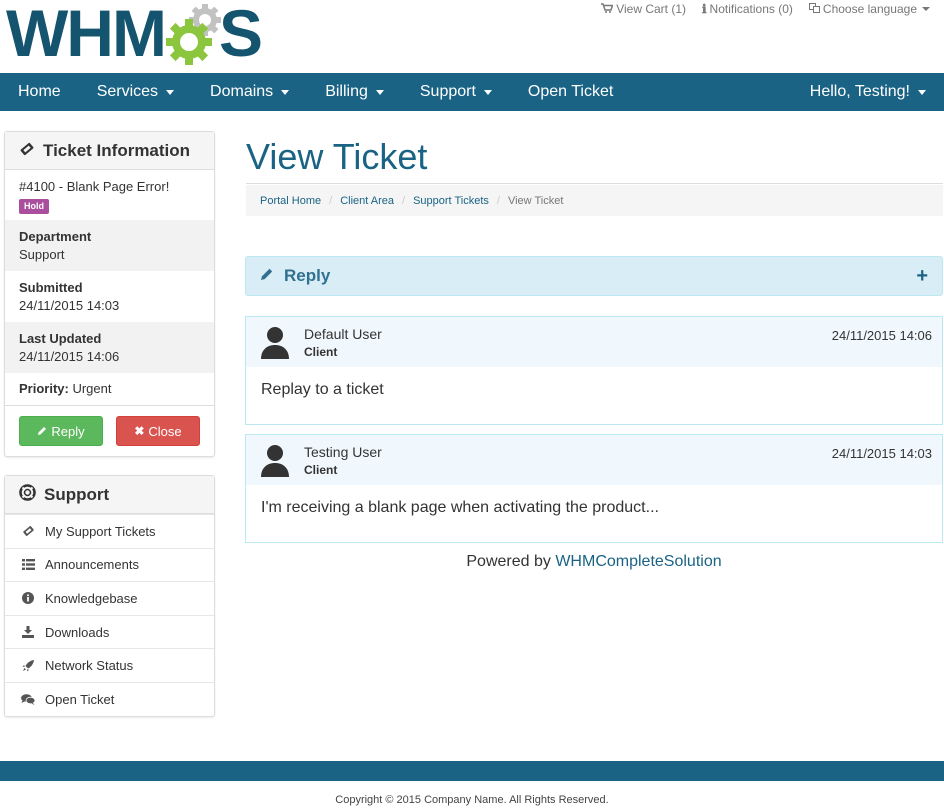 Image resolution: width=944 pixels, height=812 pixels. Describe the element at coordinates (69, 356) in the screenshot. I see `last-updated-value: 24/11/2015 14:06` at that location.